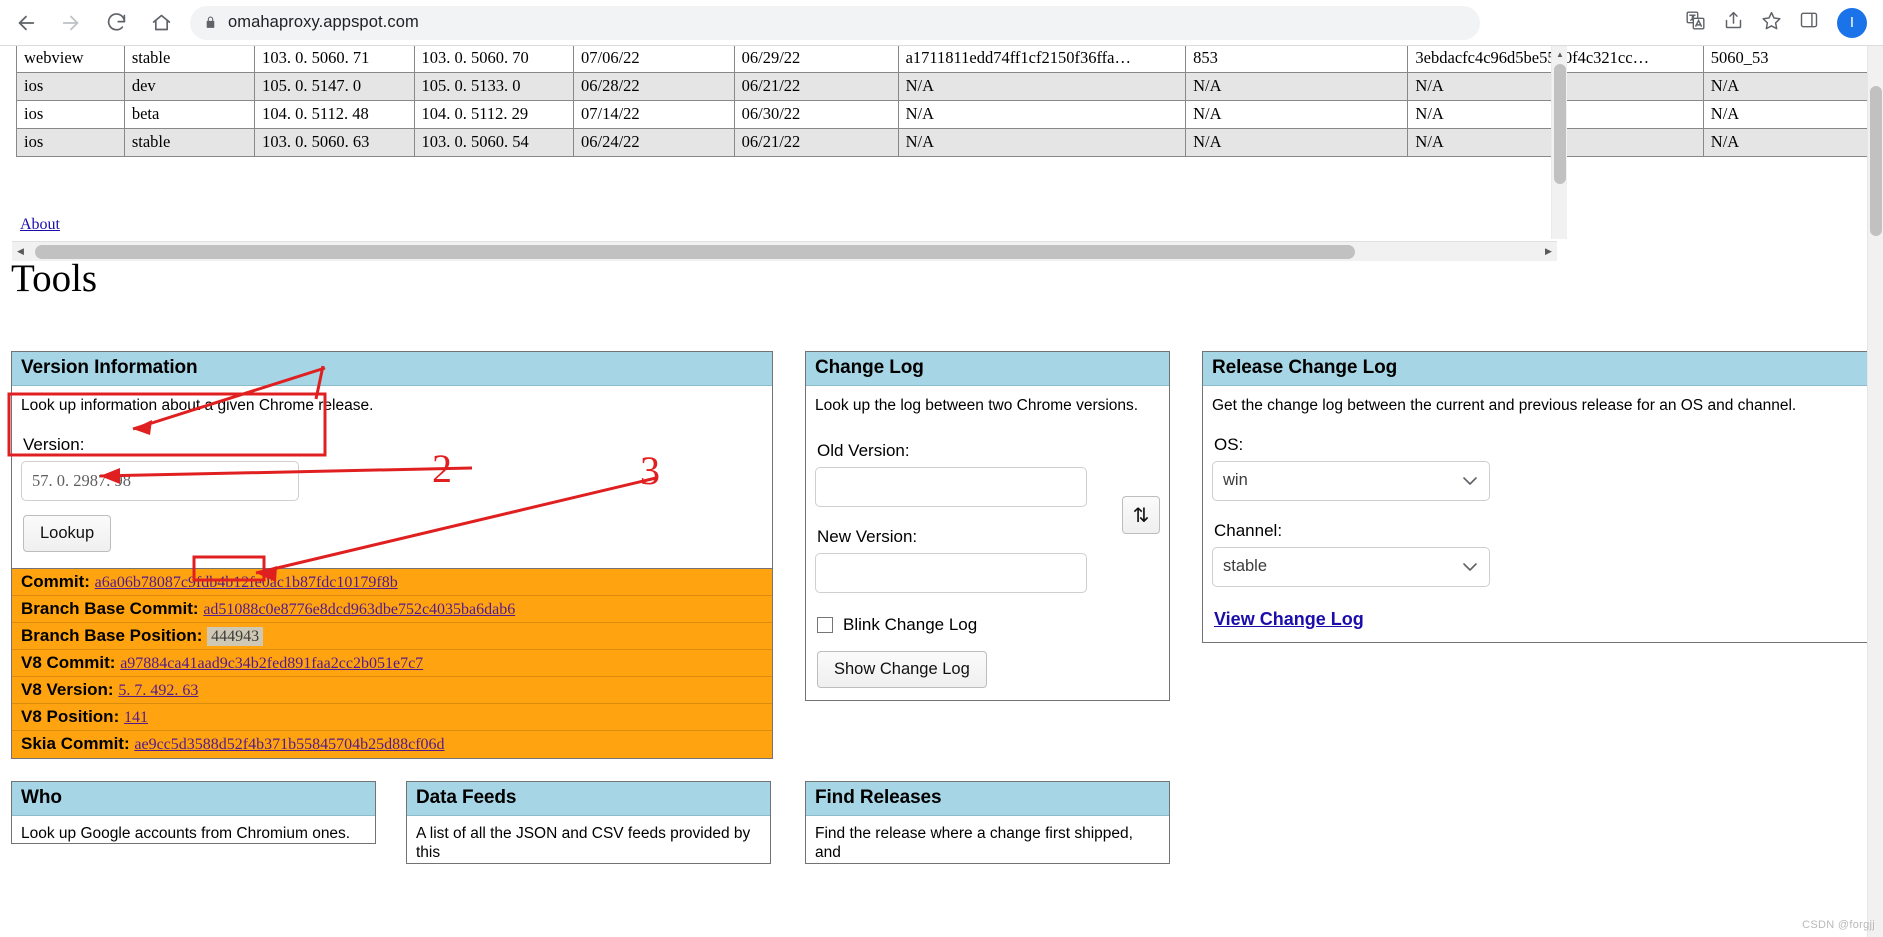 The image size is (1883, 937). What do you see at coordinates (1042, 142) in the screenshot?
I see `table-cell-branch_commit: N/A` at bounding box center [1042, 142].